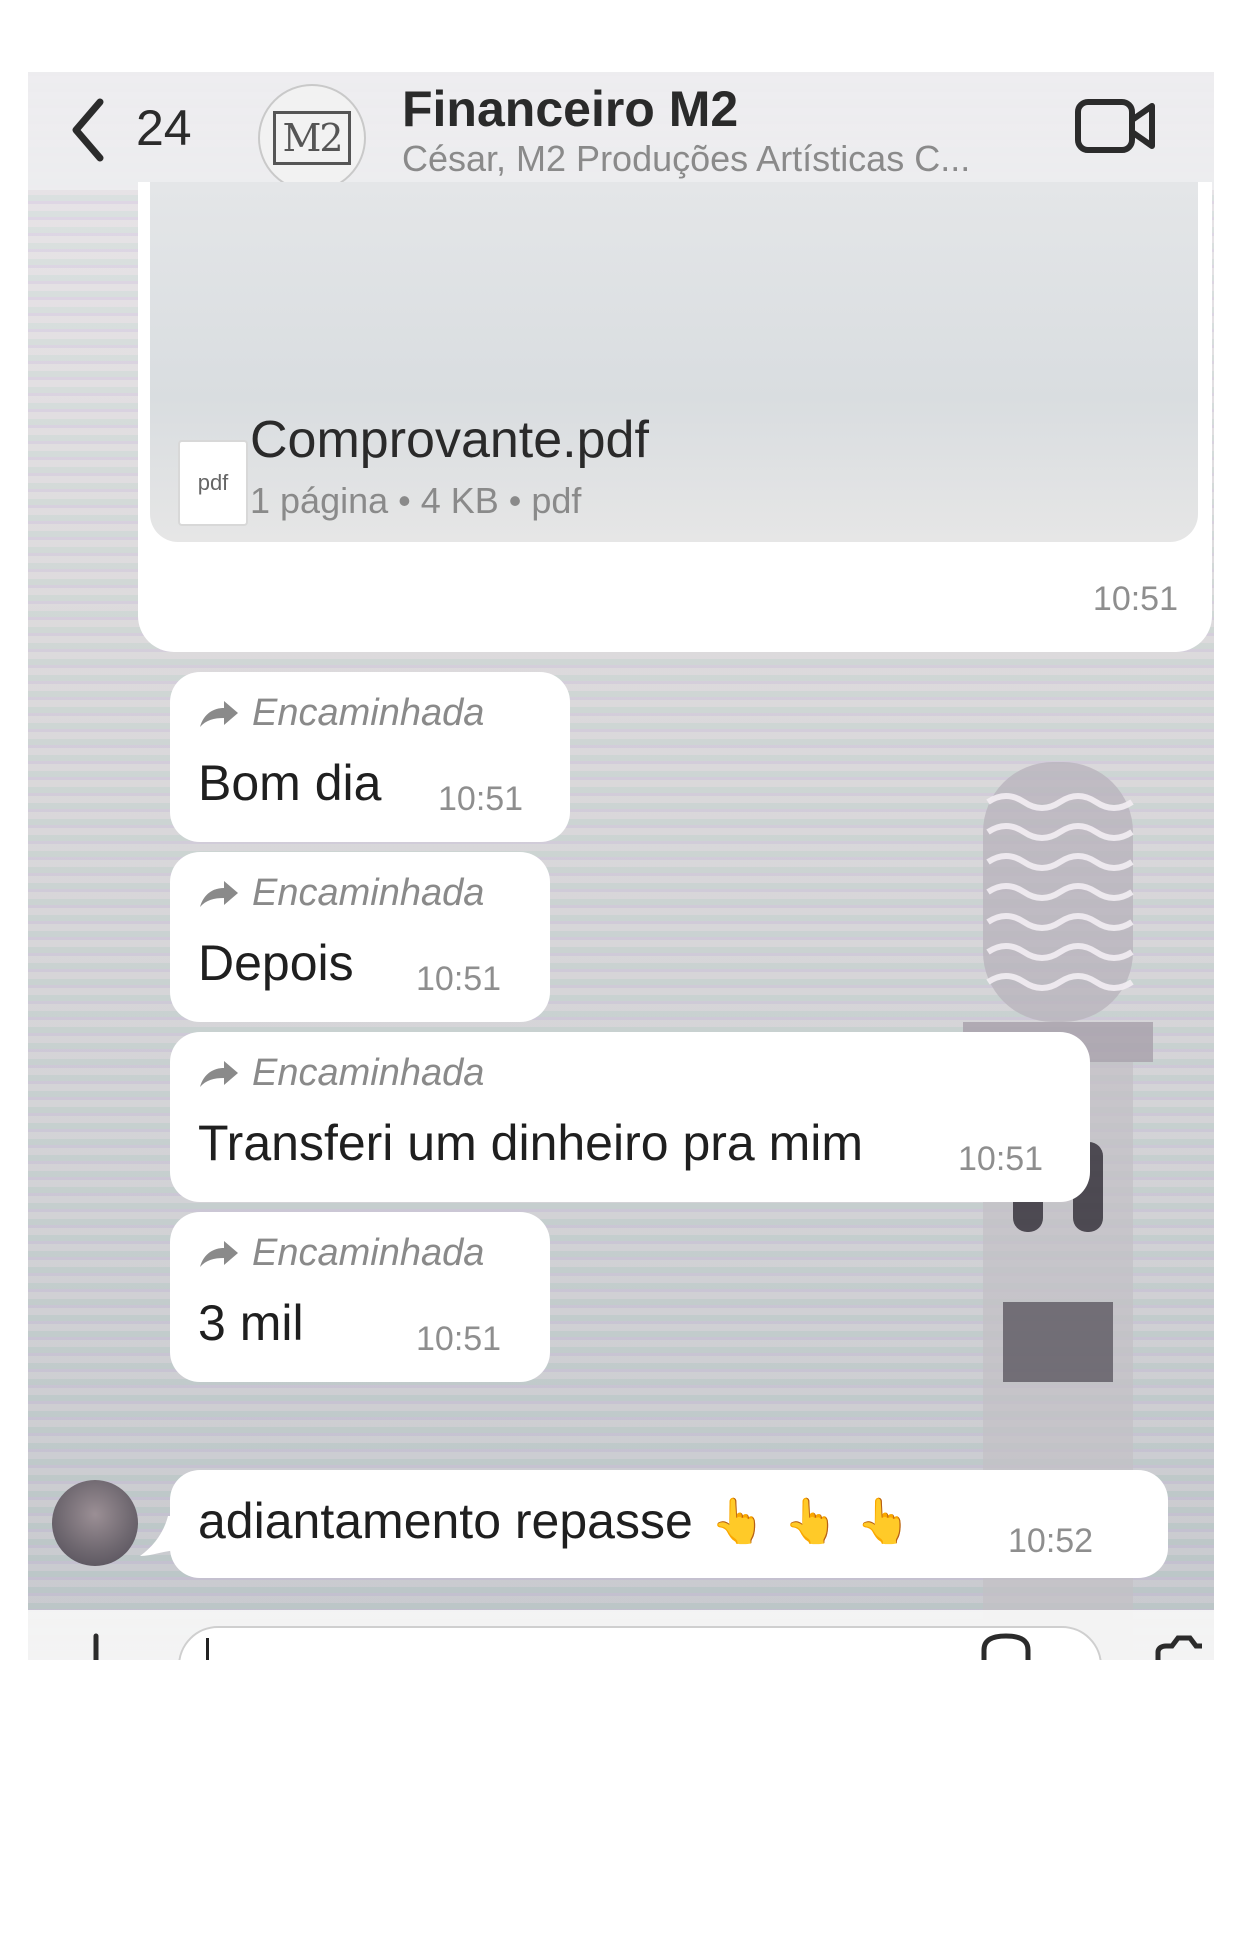 This screenshot has height=1948, width=1240. I want to click on back-chevron-icon, so click(88, 130).